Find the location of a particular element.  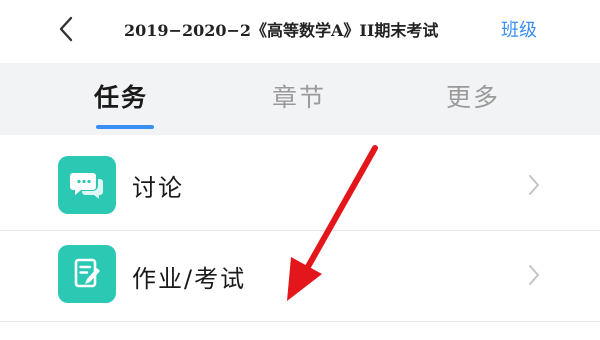

tab-chapters: 章节 is located at coordinates (299, 98).